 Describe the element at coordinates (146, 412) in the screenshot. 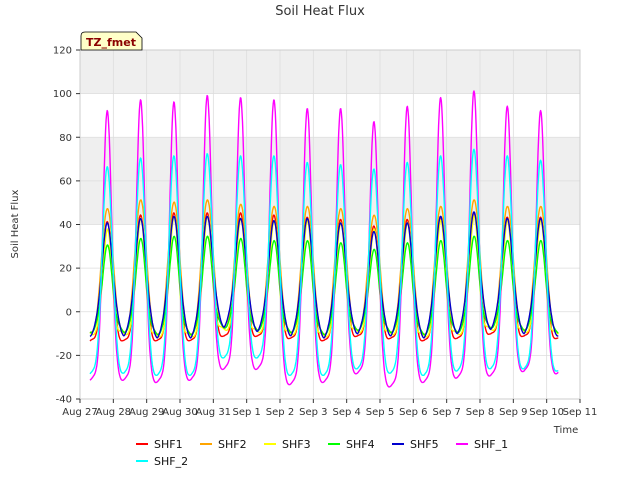

I see `x-tick-label: Aug 29` at that location.